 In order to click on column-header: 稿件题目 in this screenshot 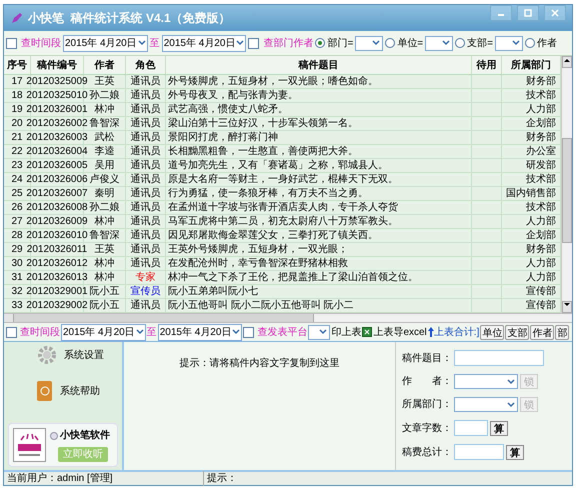, I will do `click(319, 65)`.